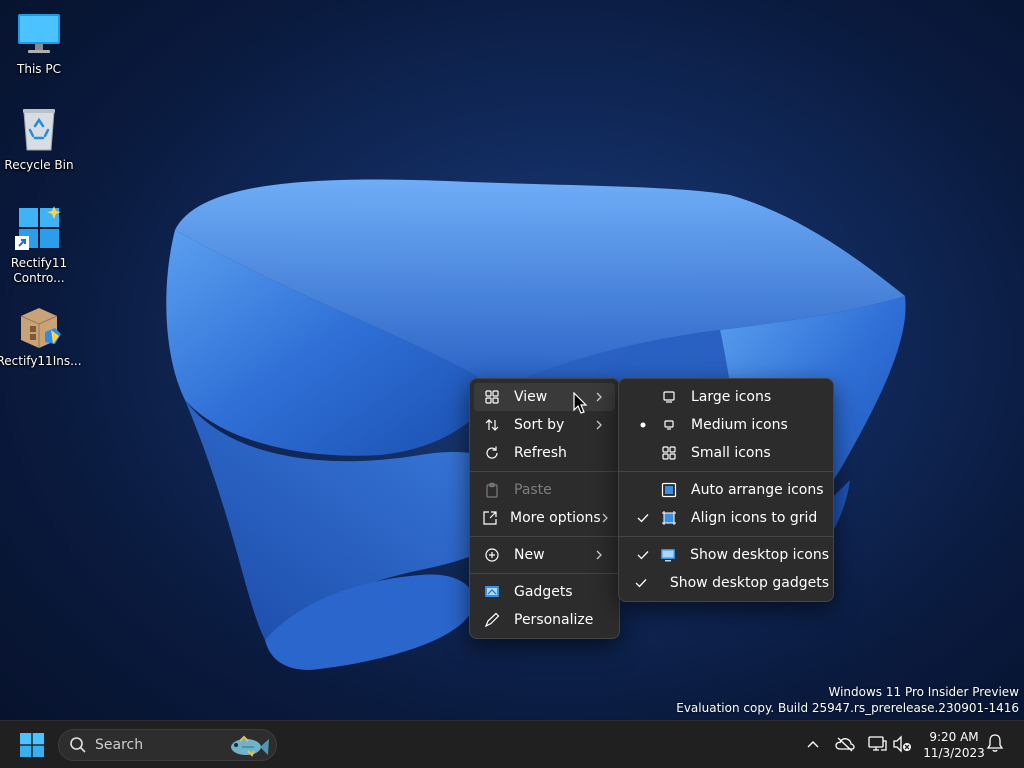 This screenshot has height=768, width=1024. What do you see at coordinates (544, 453) in the screenshot?
I see `menu-item-refresh: Refresh` at bounding box center [544, 453].